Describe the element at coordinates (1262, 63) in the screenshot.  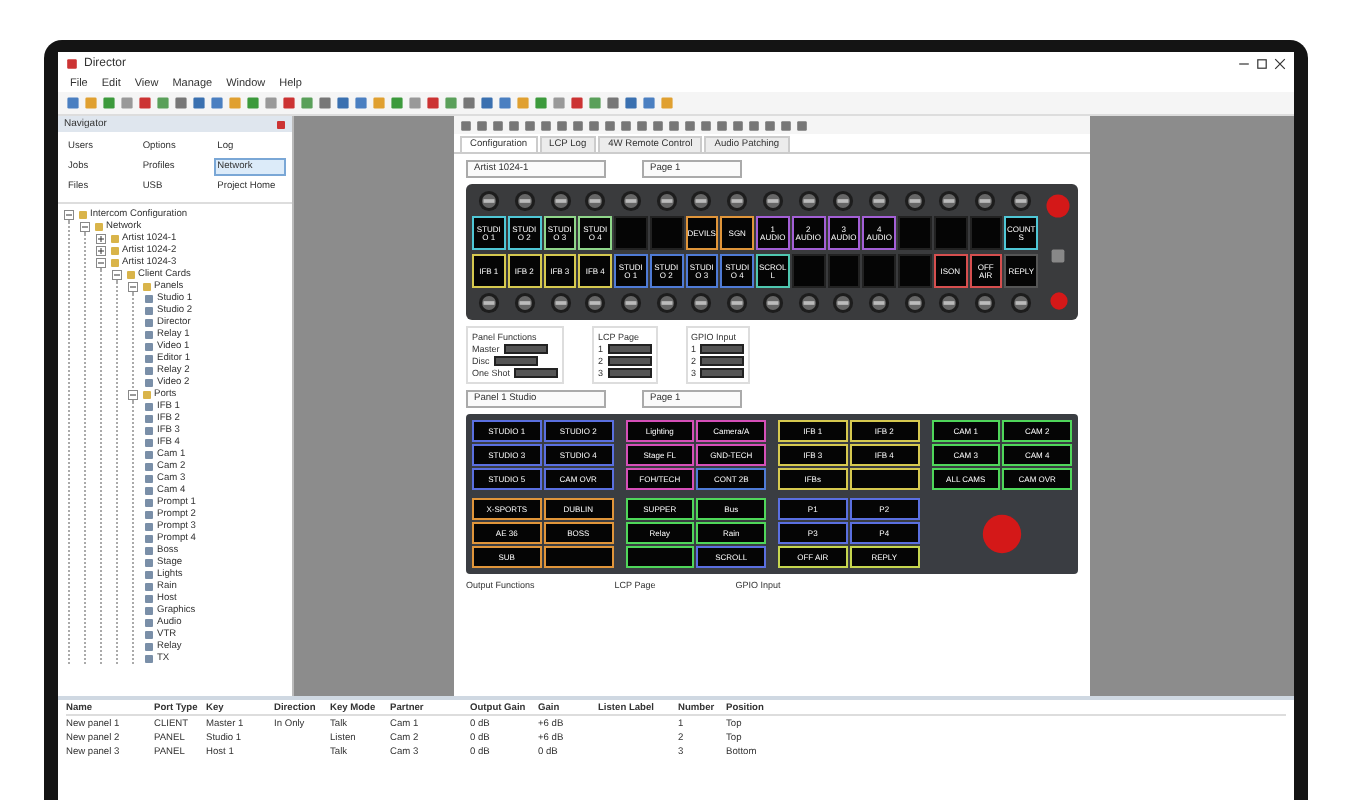
I see `maximize-icon` at that location.